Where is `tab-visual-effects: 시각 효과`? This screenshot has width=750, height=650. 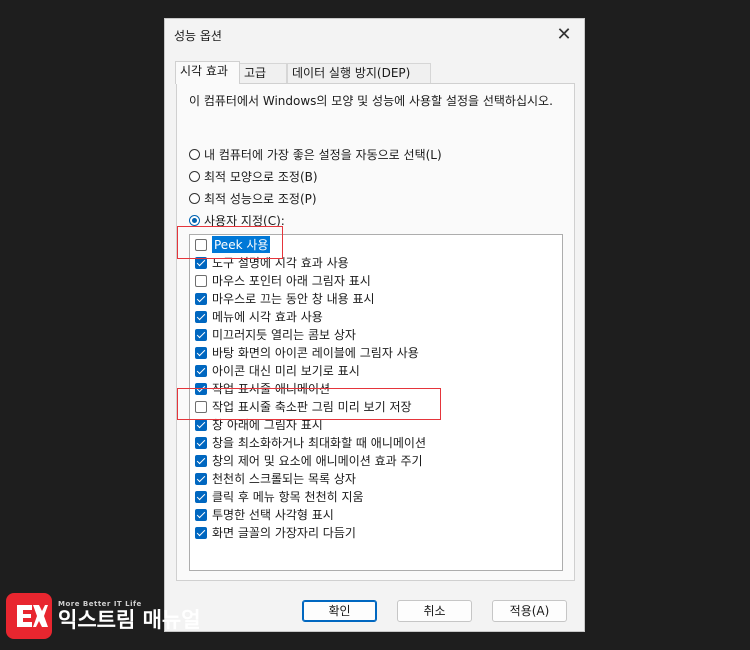
tab-visual-effects: 시각 효과 is located at coordinates (207, 72).